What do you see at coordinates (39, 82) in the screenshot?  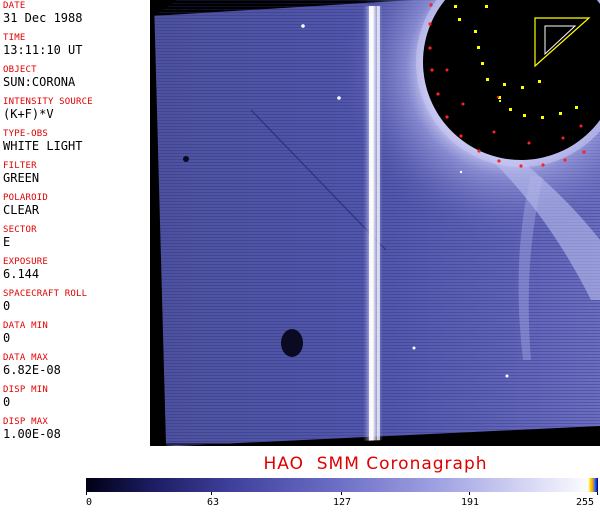 I see `field-value: SUN:CORONA` at bounding box center [39, 82].